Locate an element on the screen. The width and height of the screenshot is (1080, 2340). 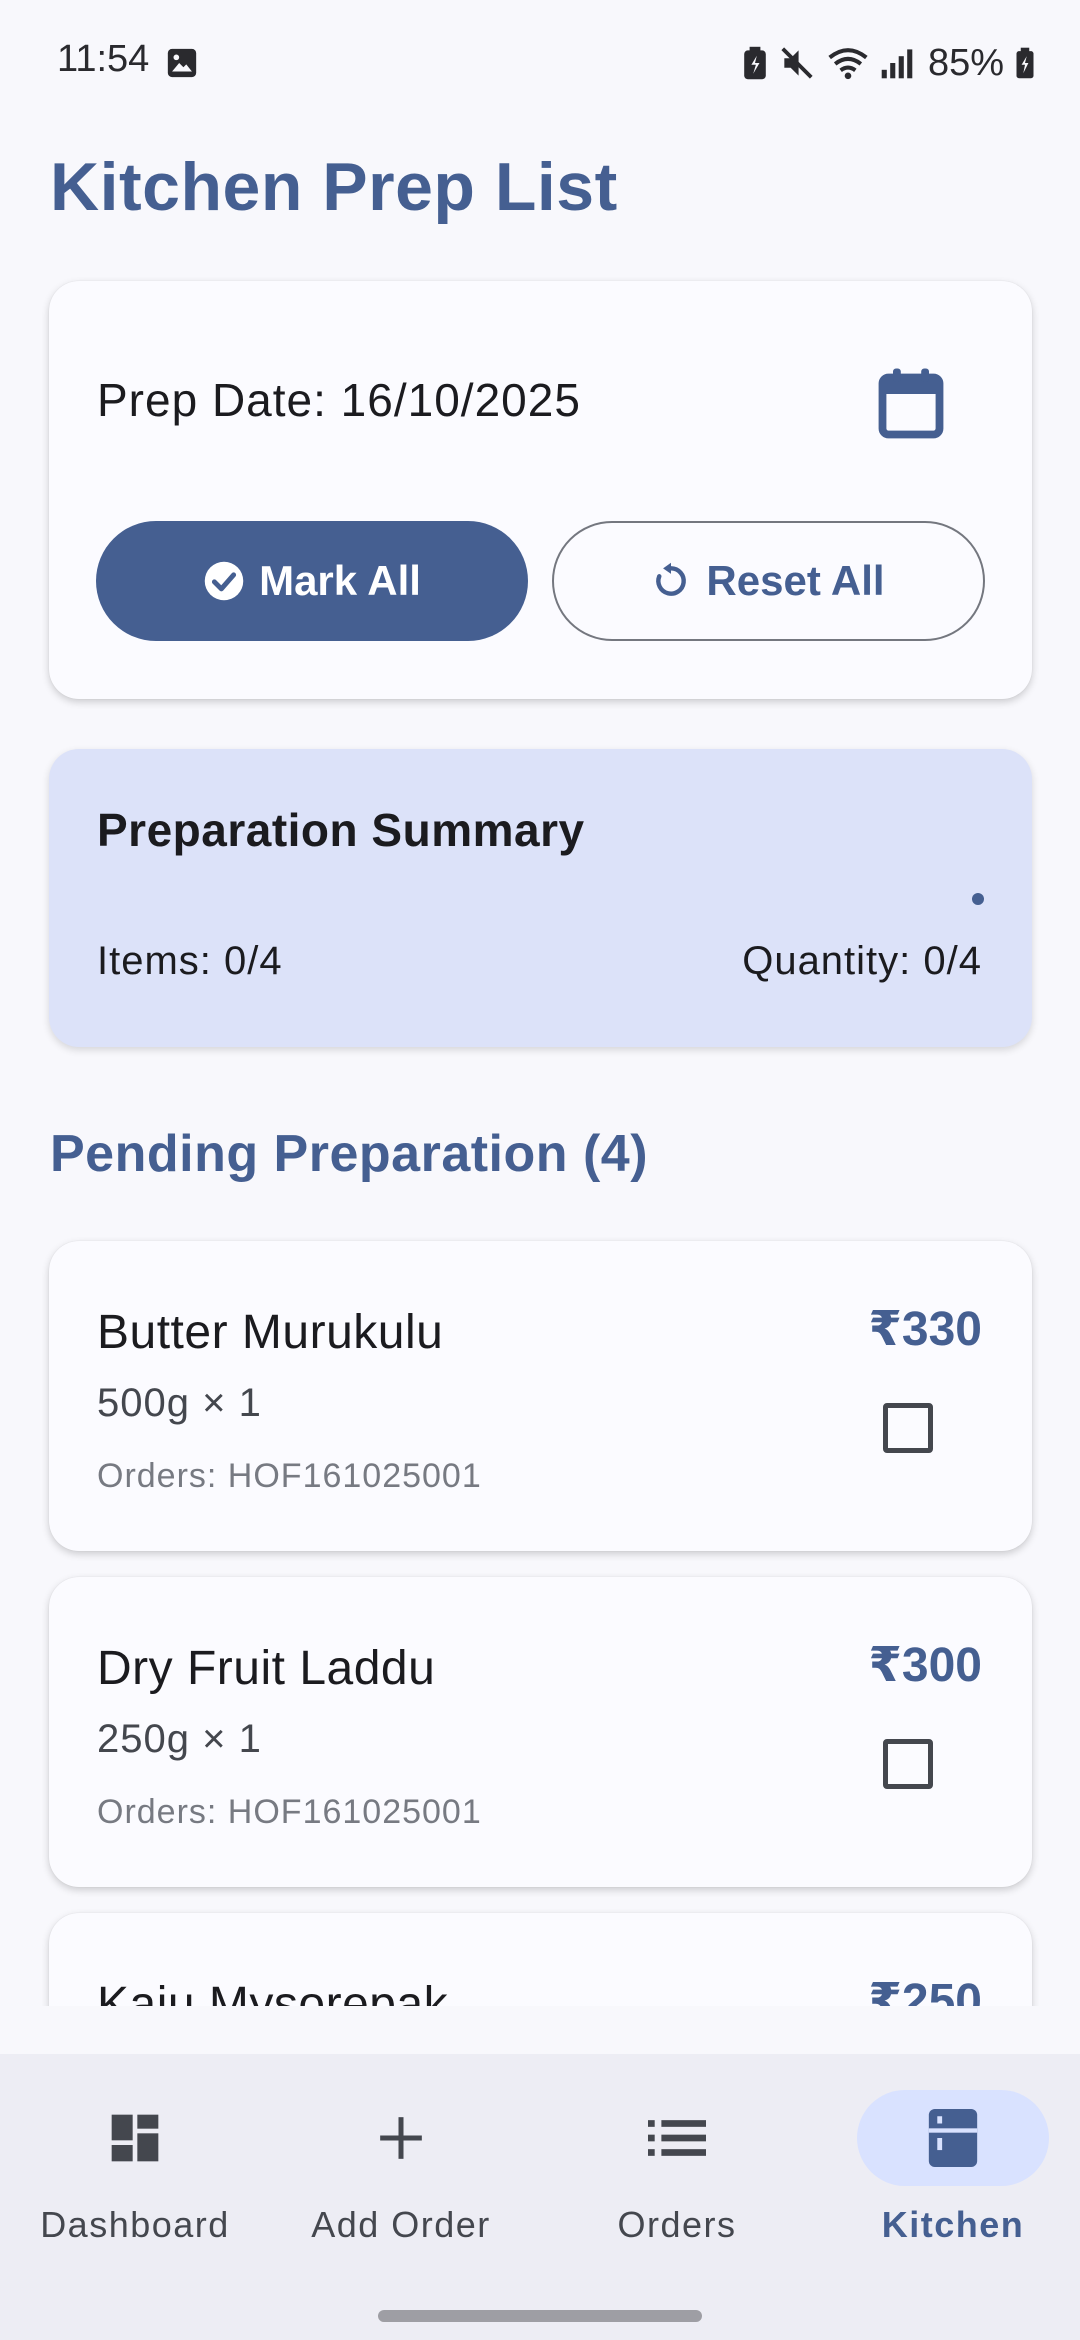
home-indicator is located at coordinates (540, 2316).